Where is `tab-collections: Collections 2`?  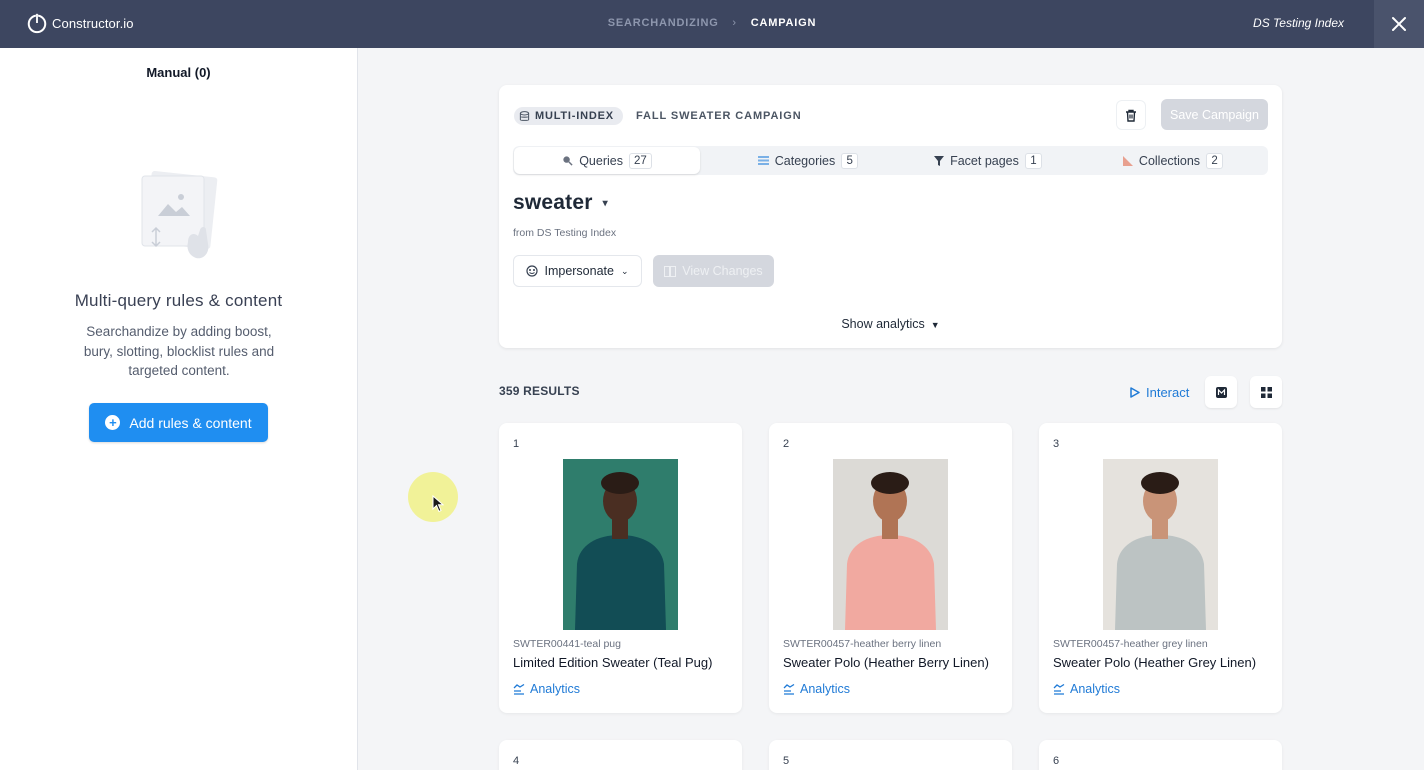
tab-collections: Collections 2 is located at coordinates (1173, 160).